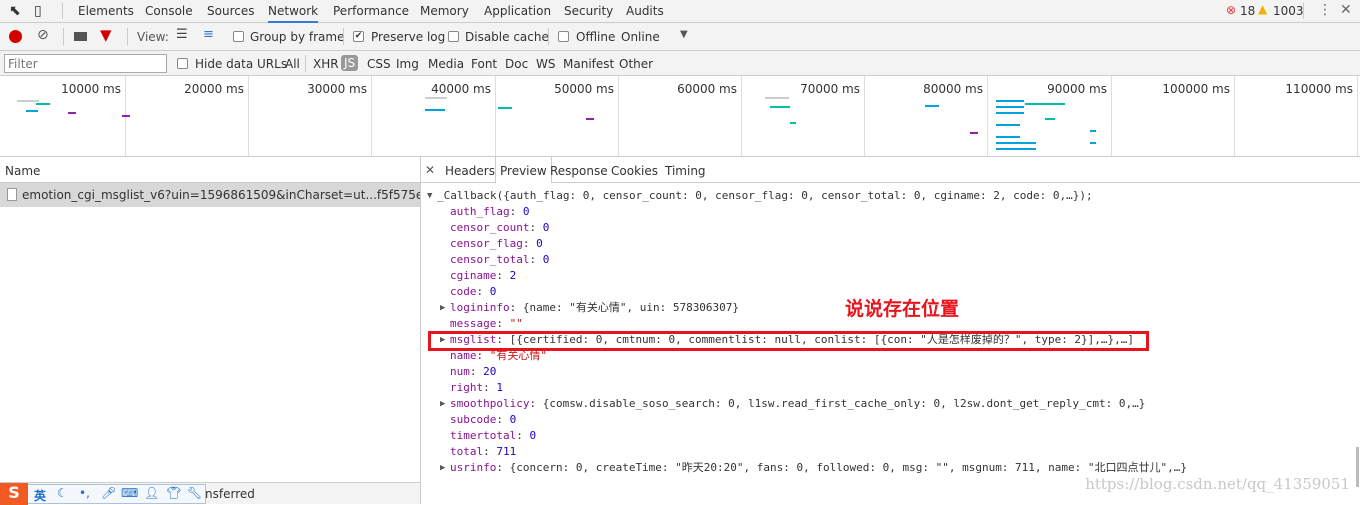 This screenshot has height=505, width=1360. Describe the element at coordinates (1288, 11) in the screenshot. I see `warning-count: 1003` at that location.